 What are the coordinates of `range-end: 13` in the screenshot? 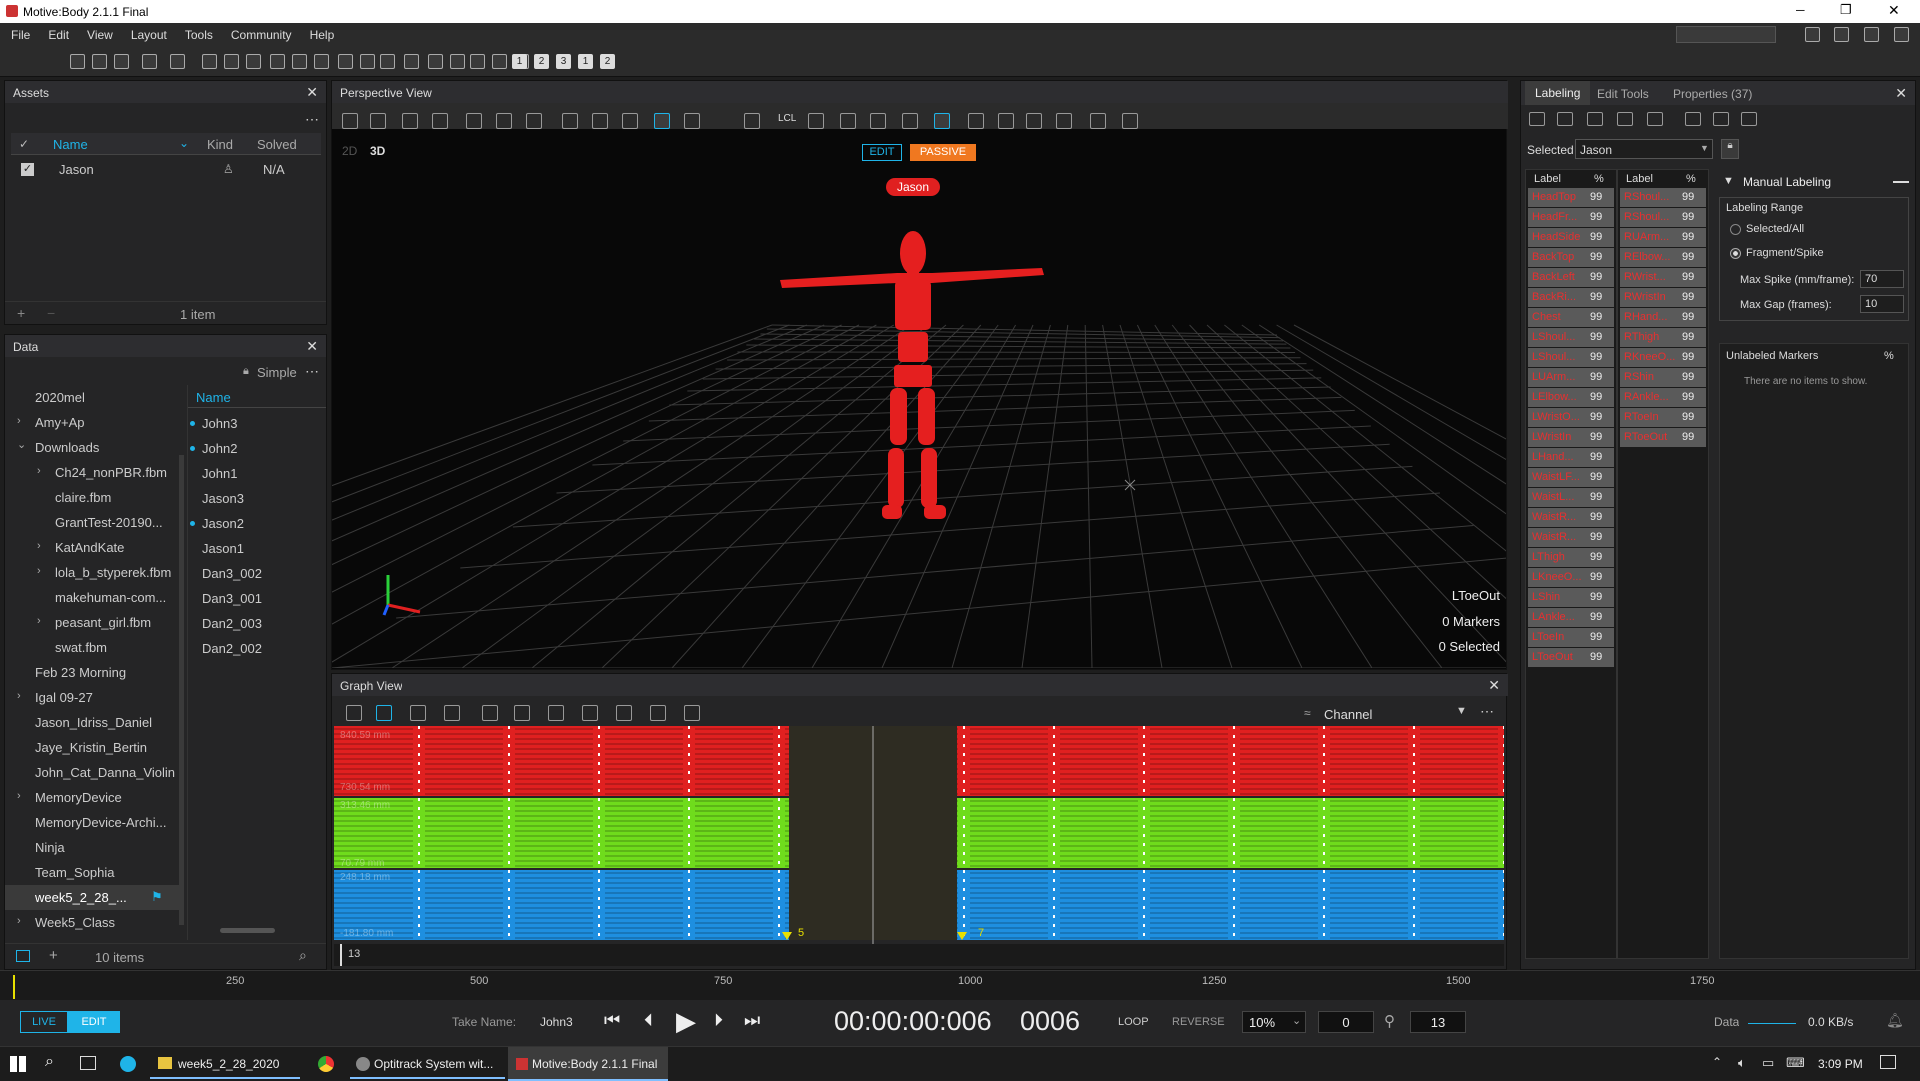 It's located at (1438, 1022).